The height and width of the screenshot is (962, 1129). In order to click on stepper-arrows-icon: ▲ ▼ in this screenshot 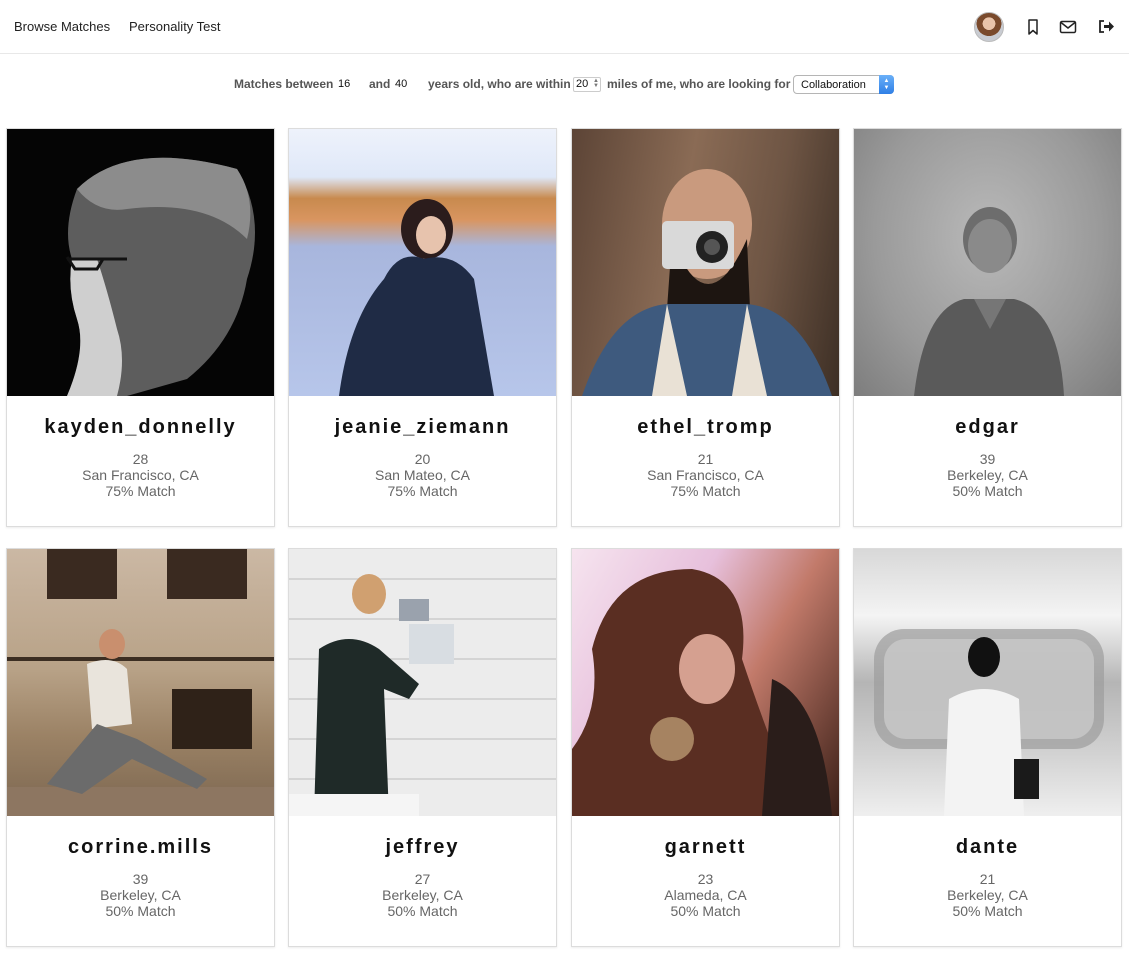, I will do `click(596, 84)`.